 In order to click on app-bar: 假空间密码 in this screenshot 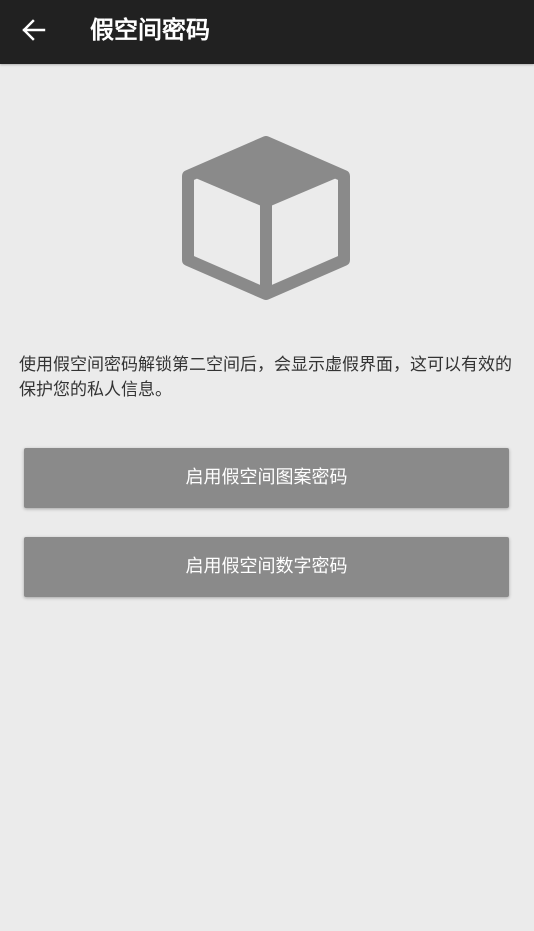, I will do `click(267, 32)`.